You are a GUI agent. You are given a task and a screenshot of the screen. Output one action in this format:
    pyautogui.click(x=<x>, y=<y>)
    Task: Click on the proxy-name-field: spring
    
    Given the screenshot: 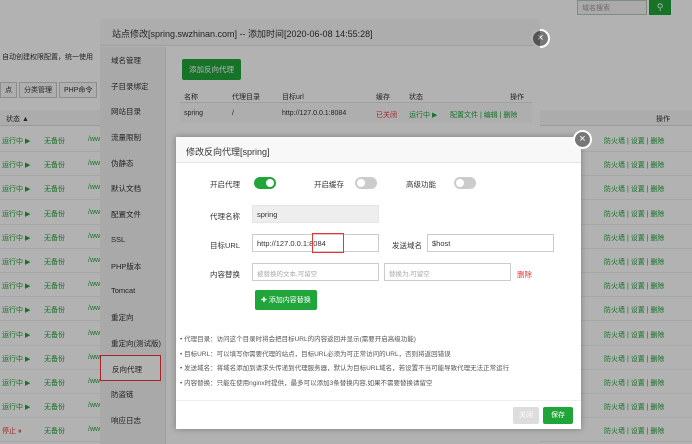 What is the action you would take?
    pyautogui.click(x=315, y=214)
    